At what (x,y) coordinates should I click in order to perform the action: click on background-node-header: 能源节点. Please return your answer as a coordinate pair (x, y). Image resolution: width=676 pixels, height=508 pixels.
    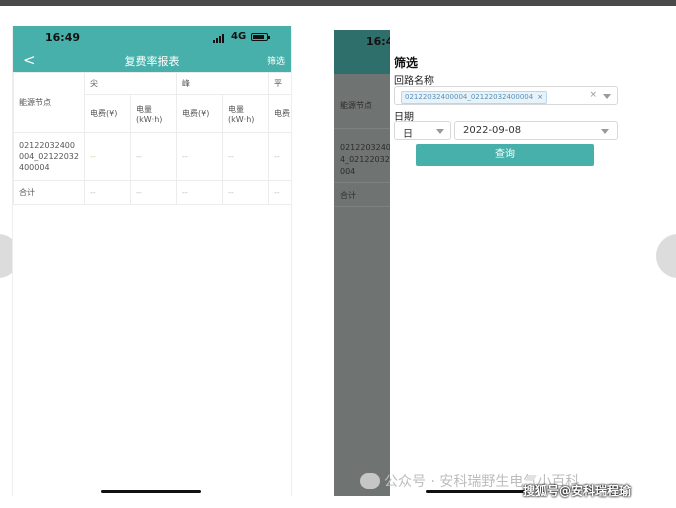
    Looking at the image, I should click on (356, 105).